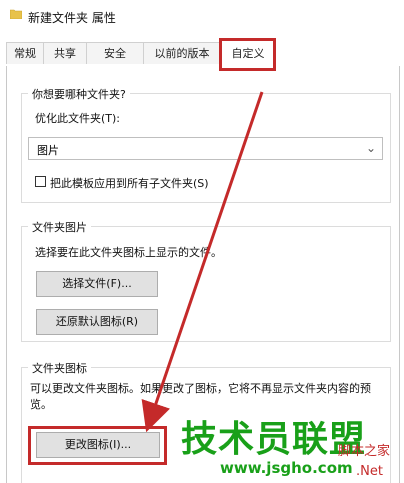 This screenshot has height=483, width=404. Describe the element at coordinates (286, 468) in the screenshot. I see `watermark-url: www.jsgho.com` at that location.